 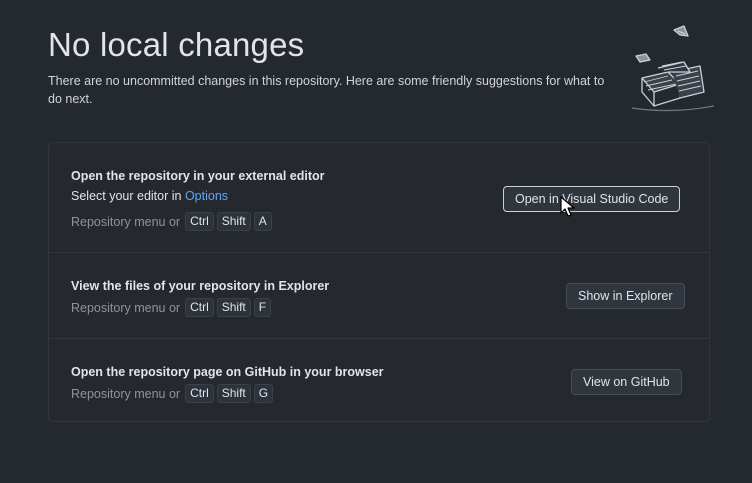 I want to click on keyboard-shortcut: Repository menu or Ctrl Shift A, so click(x=171, y=221).